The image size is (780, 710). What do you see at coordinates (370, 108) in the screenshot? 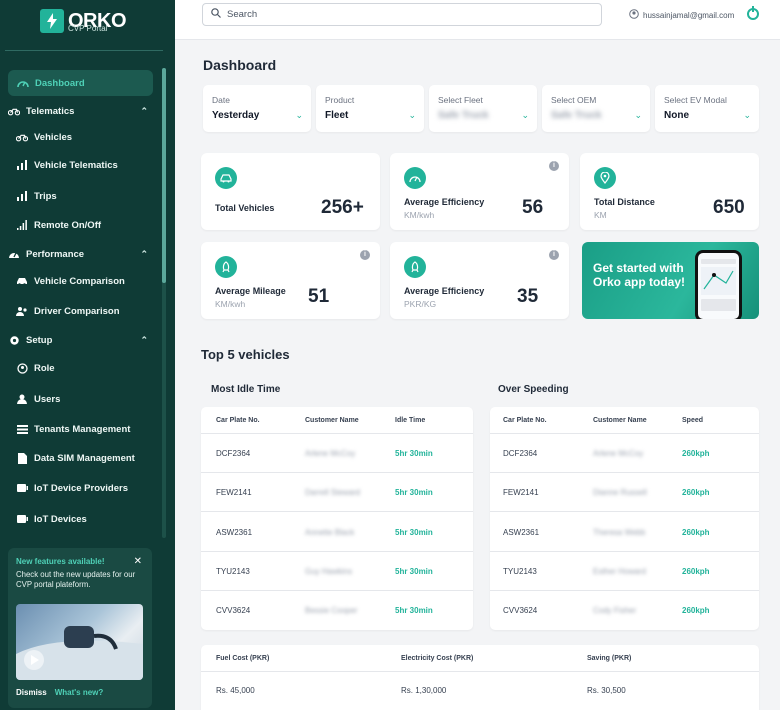
I see `filter-product: Product Fleet ⌄` at bounding box center [370, 108].